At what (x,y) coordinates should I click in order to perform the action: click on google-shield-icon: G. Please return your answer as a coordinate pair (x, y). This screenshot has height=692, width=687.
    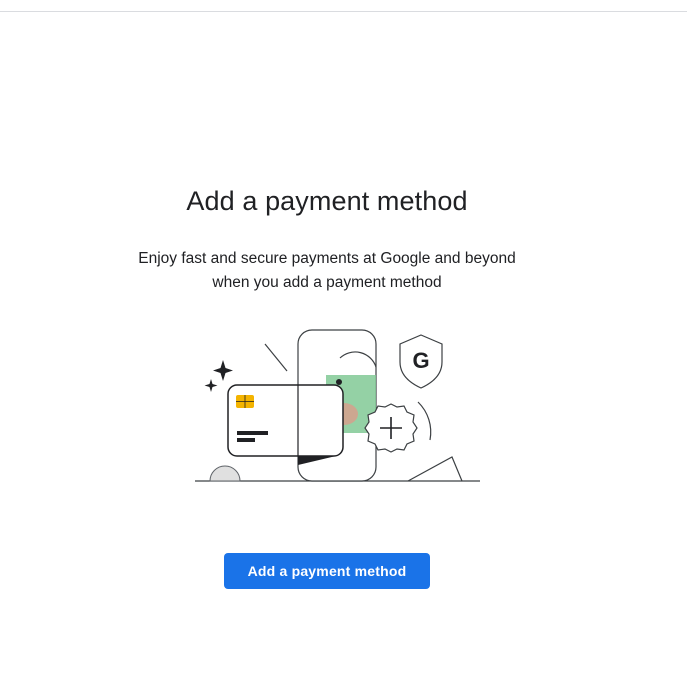
    Looking at the image, I should click on (421, 361).